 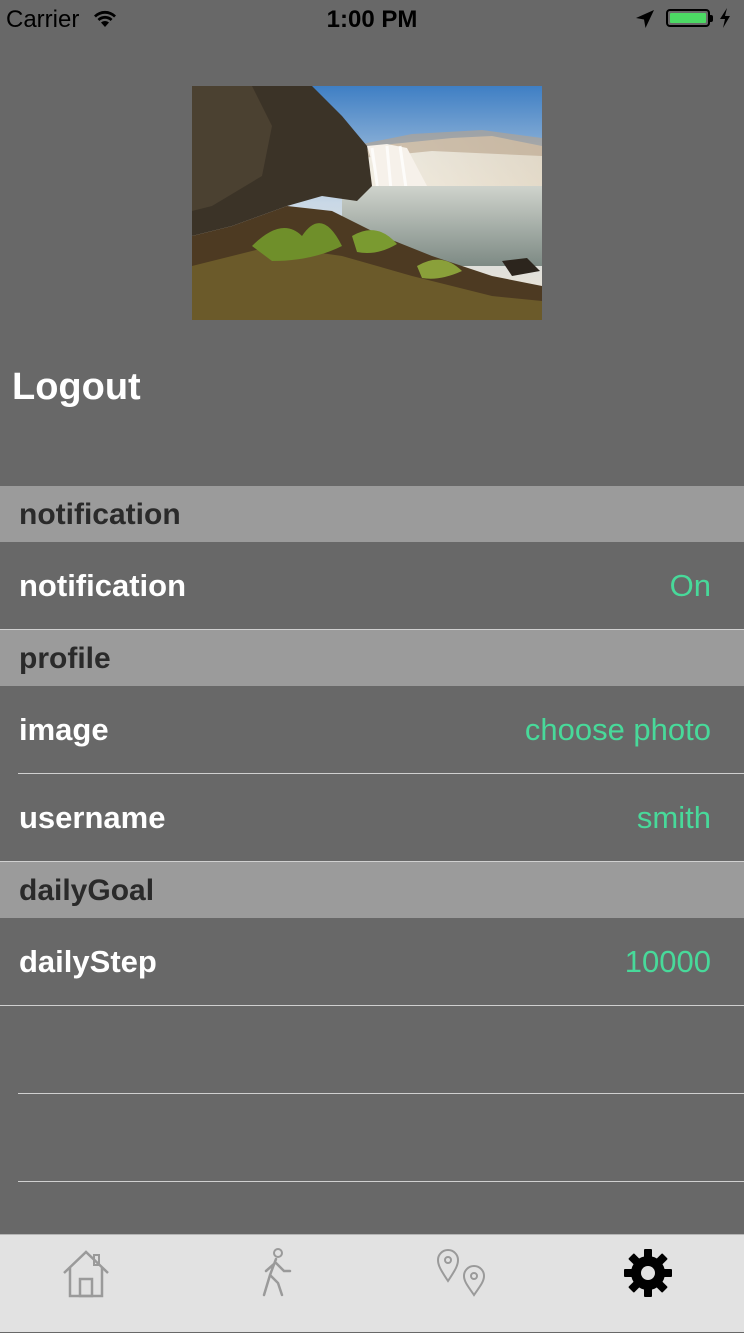 I want to click on tab-bar, so click(x=372, y=1283).